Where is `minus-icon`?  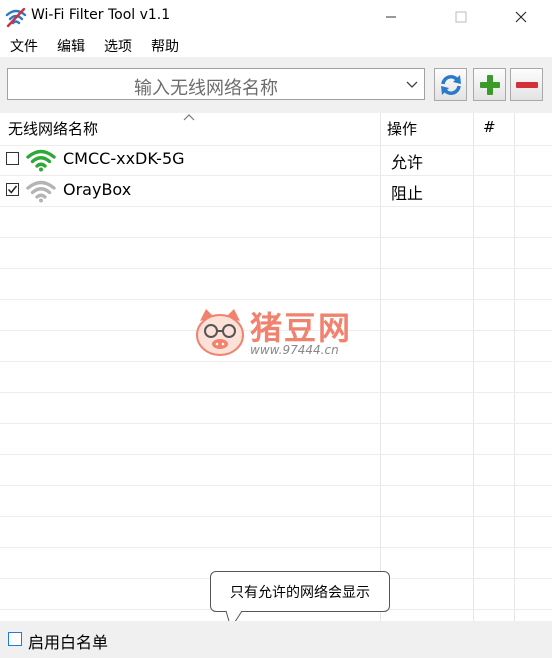
minus-icon is located at coordinates (526, 84).